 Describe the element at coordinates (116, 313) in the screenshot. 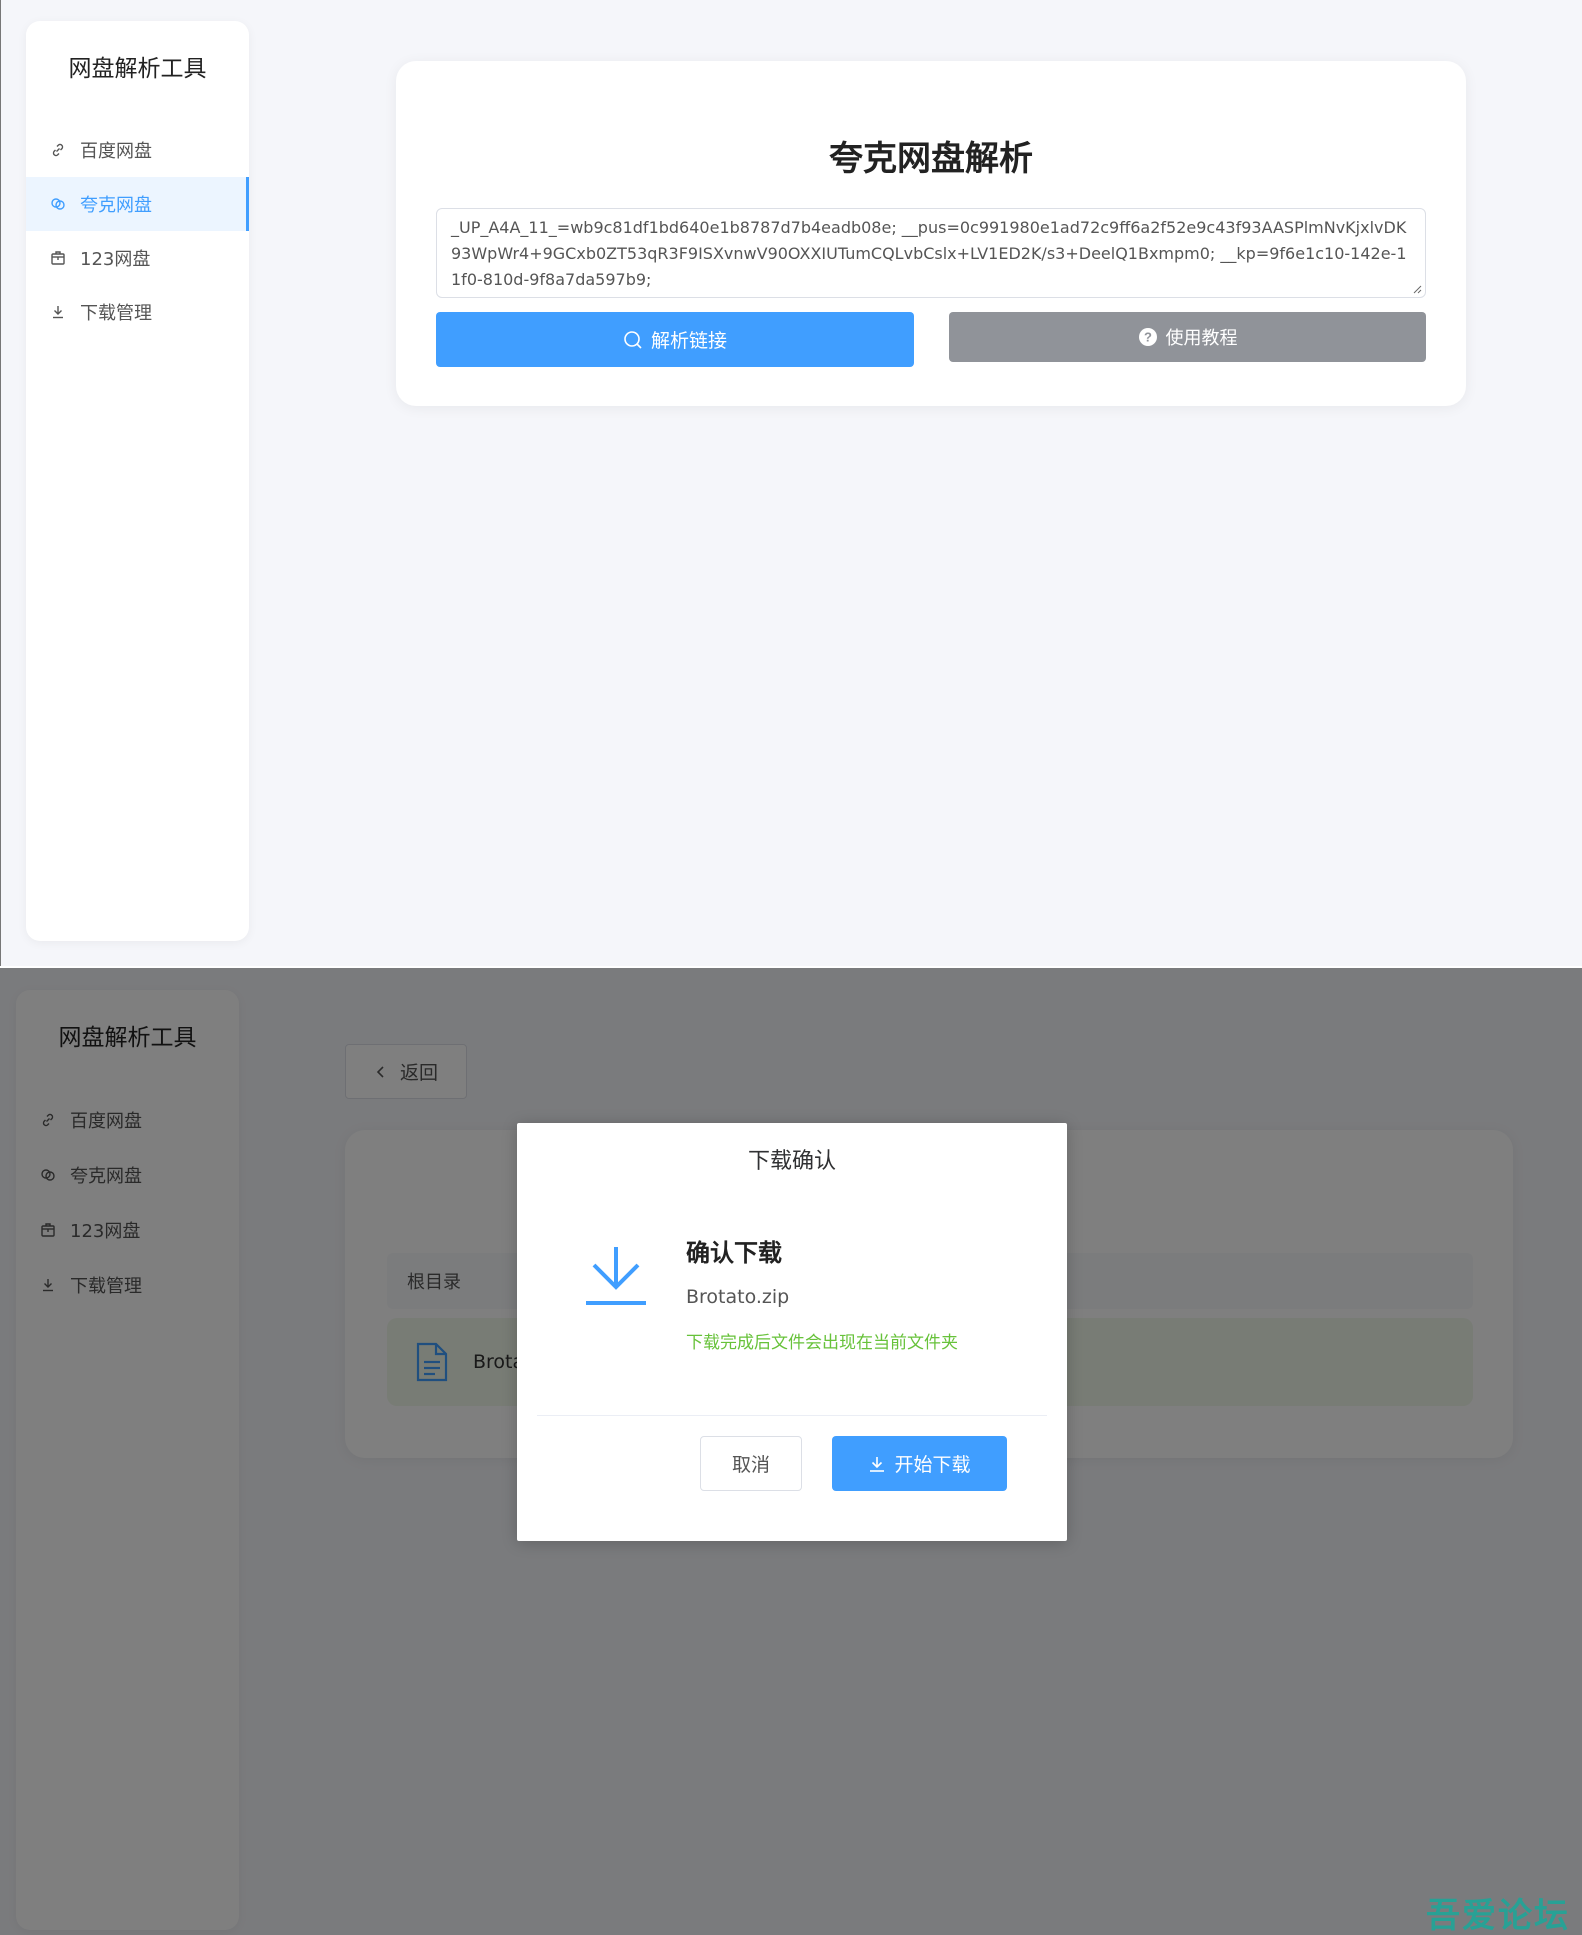

I see `sidebar-item-label: 下载管理` at that location.